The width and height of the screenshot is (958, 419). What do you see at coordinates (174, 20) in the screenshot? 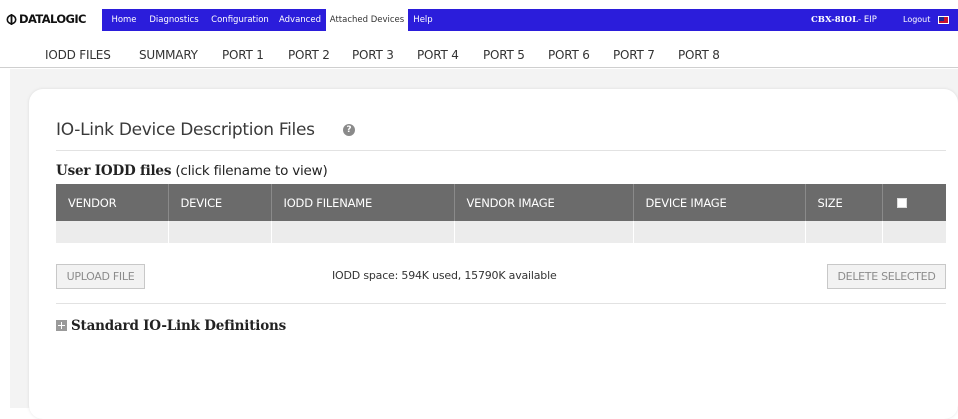
I see `nav-diagnostics: Diagnostics` at bounding box center [174, 20].